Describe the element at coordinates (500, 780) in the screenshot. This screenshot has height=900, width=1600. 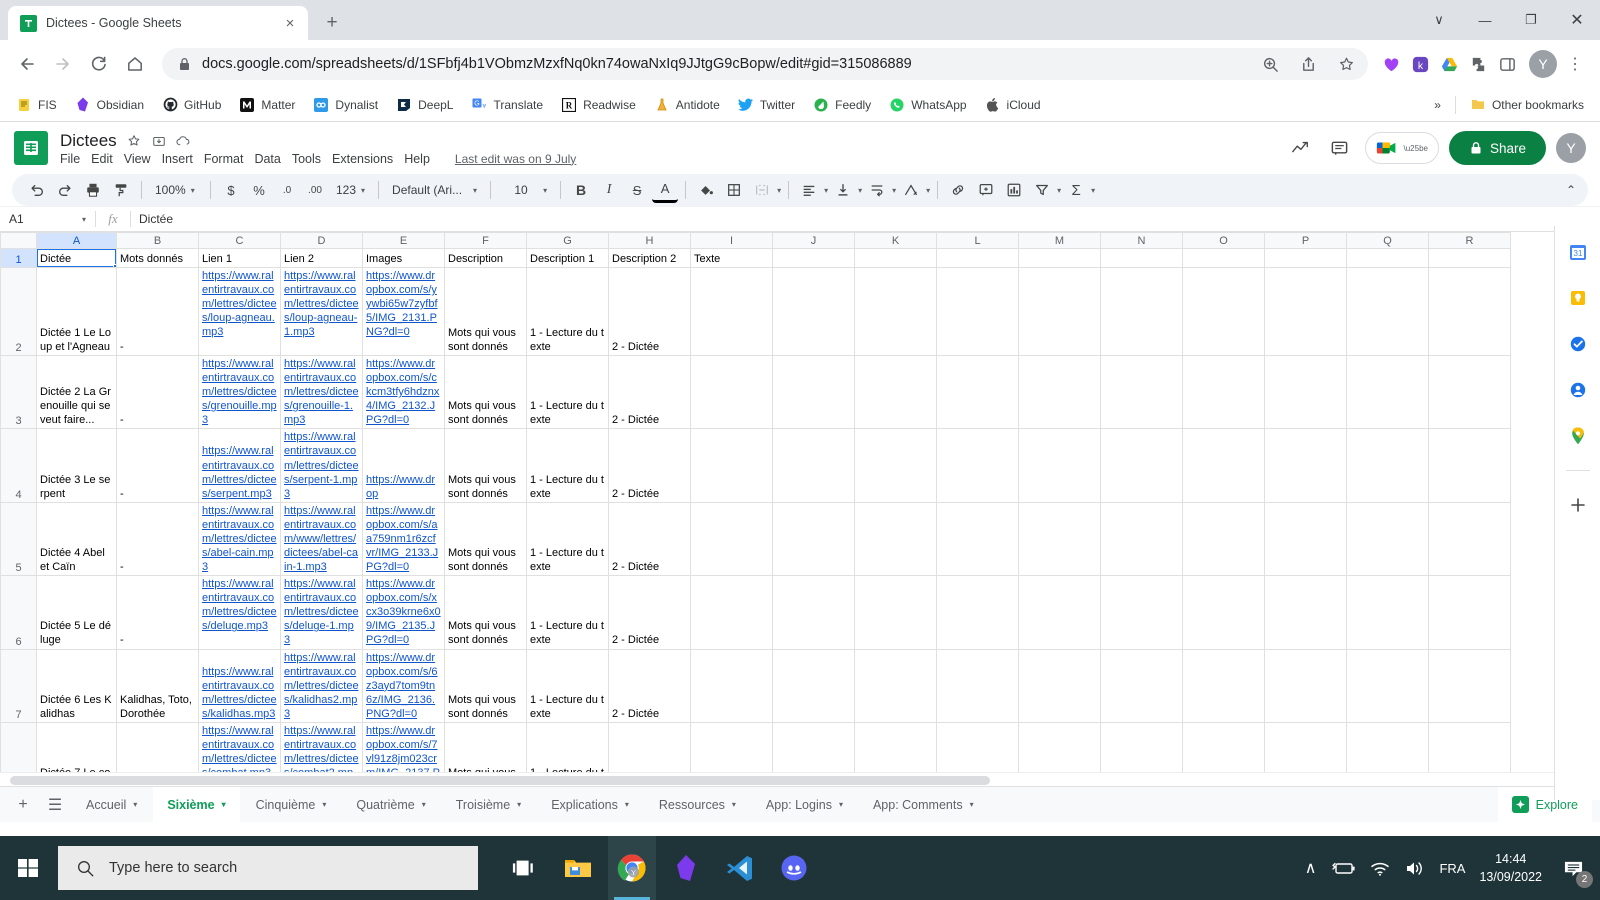
I see `horizontal-scroll-thumb` at that location.